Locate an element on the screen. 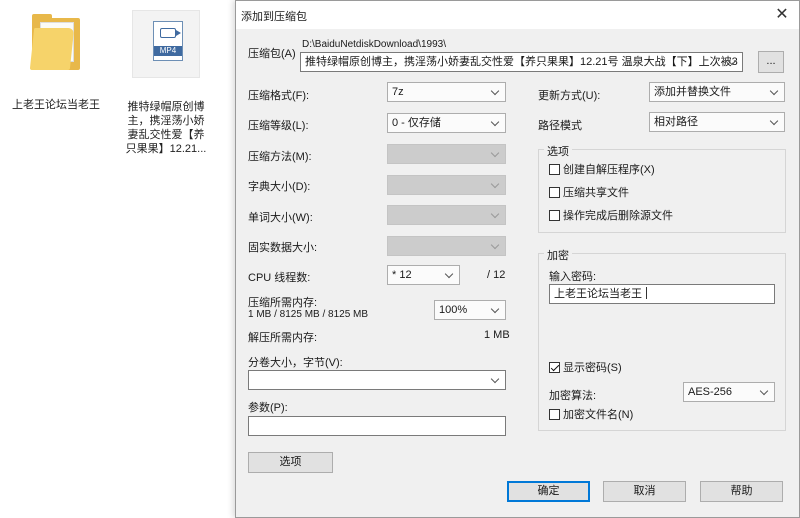 The width and height of the screenshot is (800, 518). update-mode-select: 添加并替换文件 is located at coordinates (717, 92).